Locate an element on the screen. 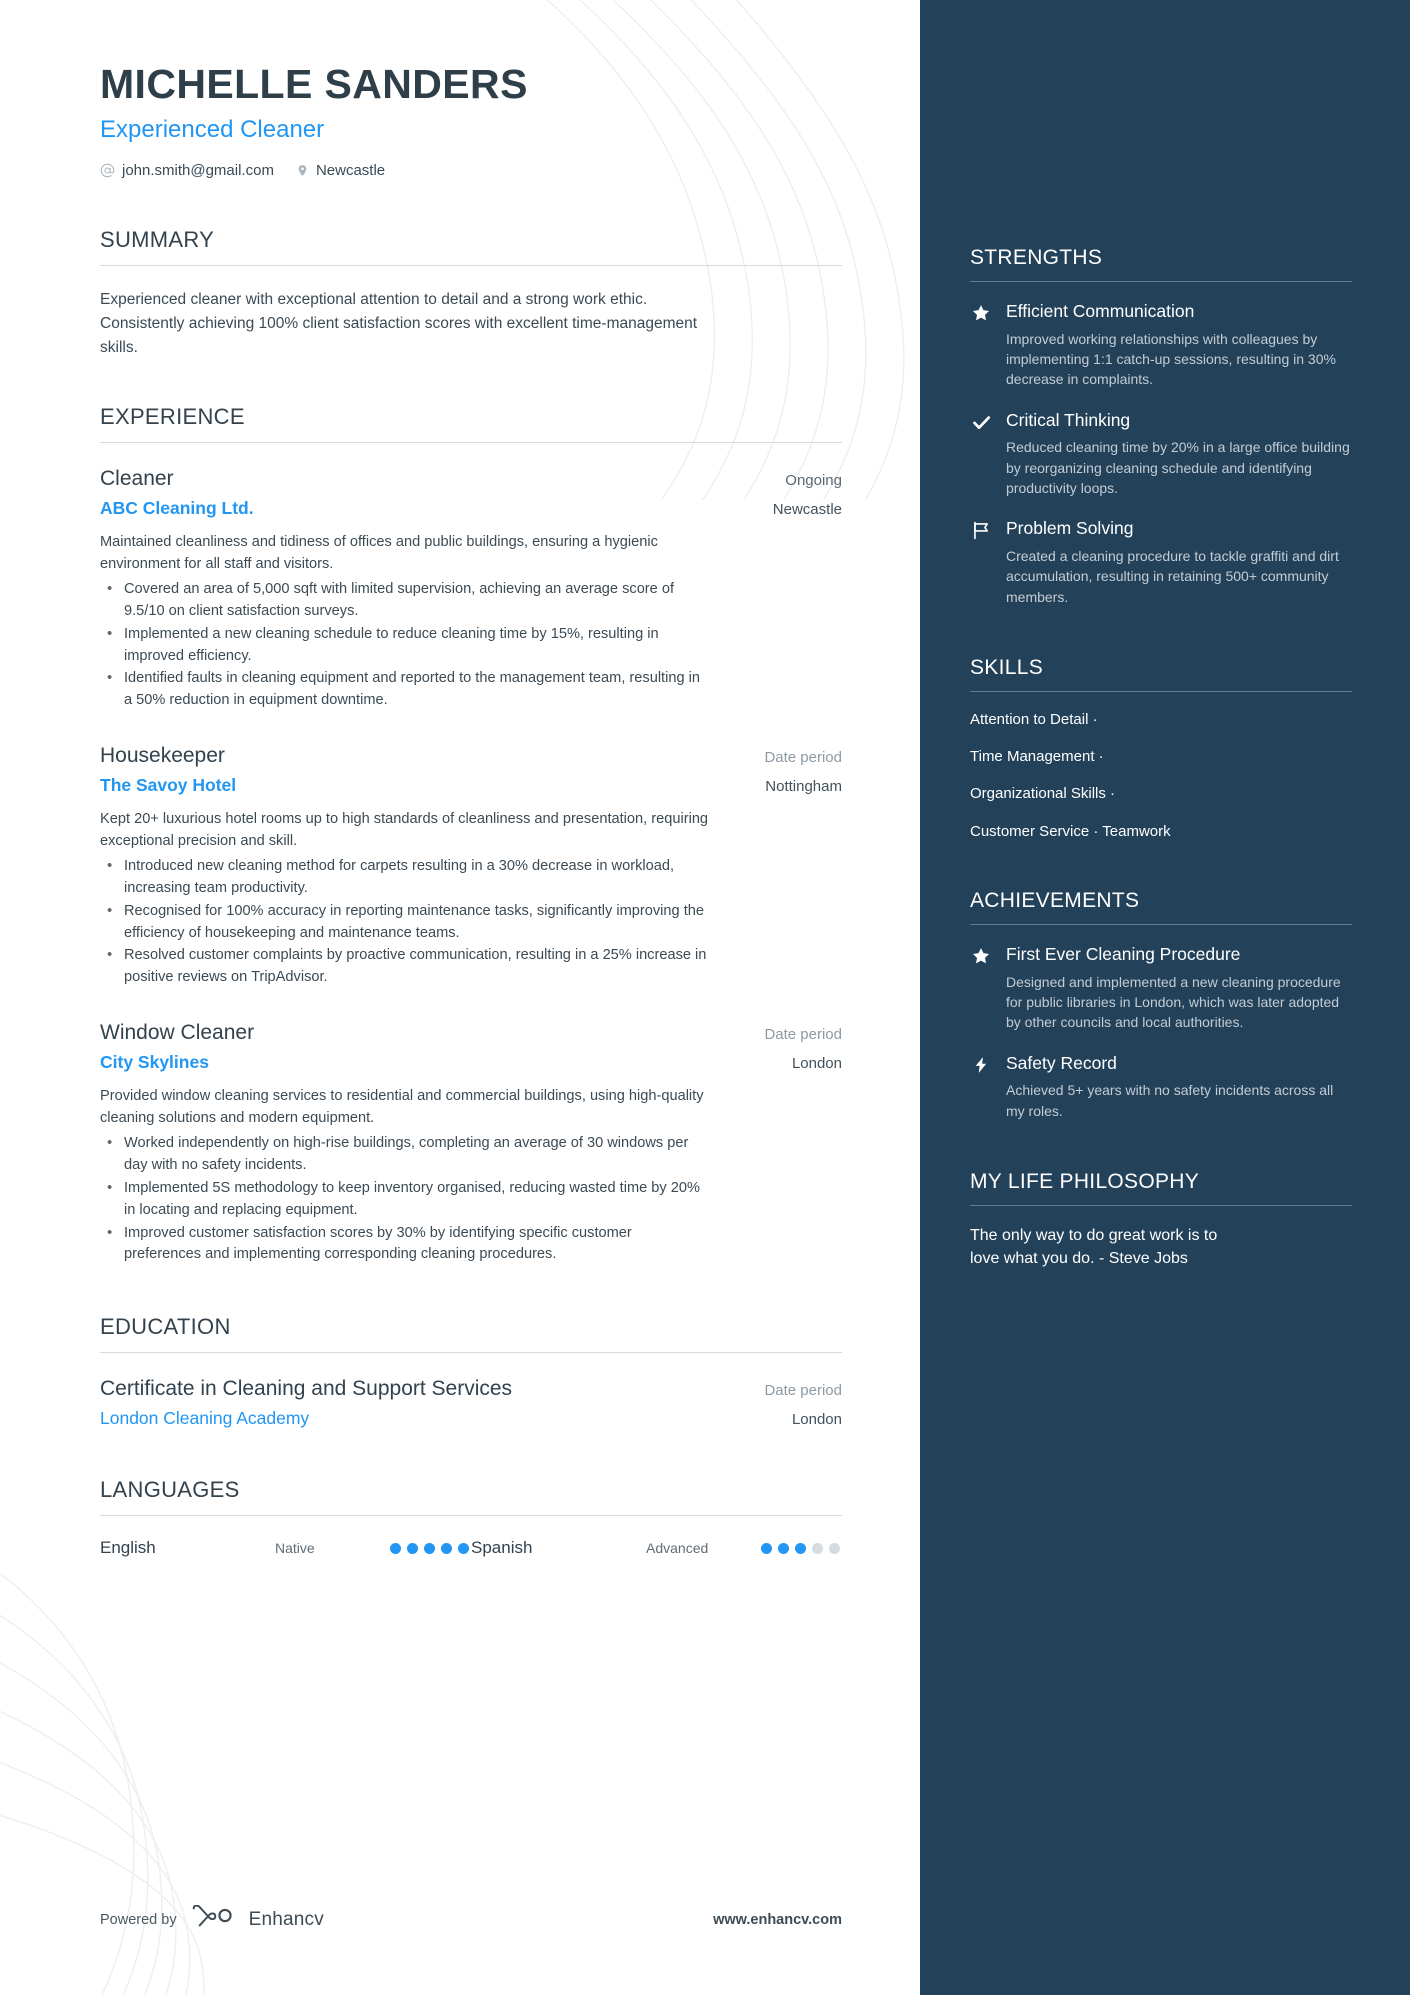 The height and width of the screenshot is (1995, 1410). entry-location: Nottingham is located at coordinates (803, 787).